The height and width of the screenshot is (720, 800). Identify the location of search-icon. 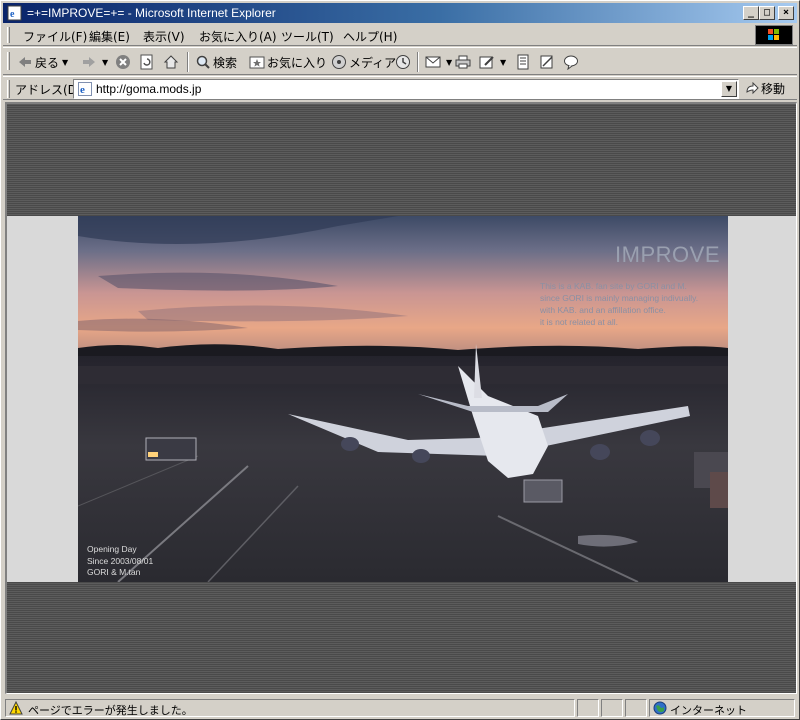
(203, 62).